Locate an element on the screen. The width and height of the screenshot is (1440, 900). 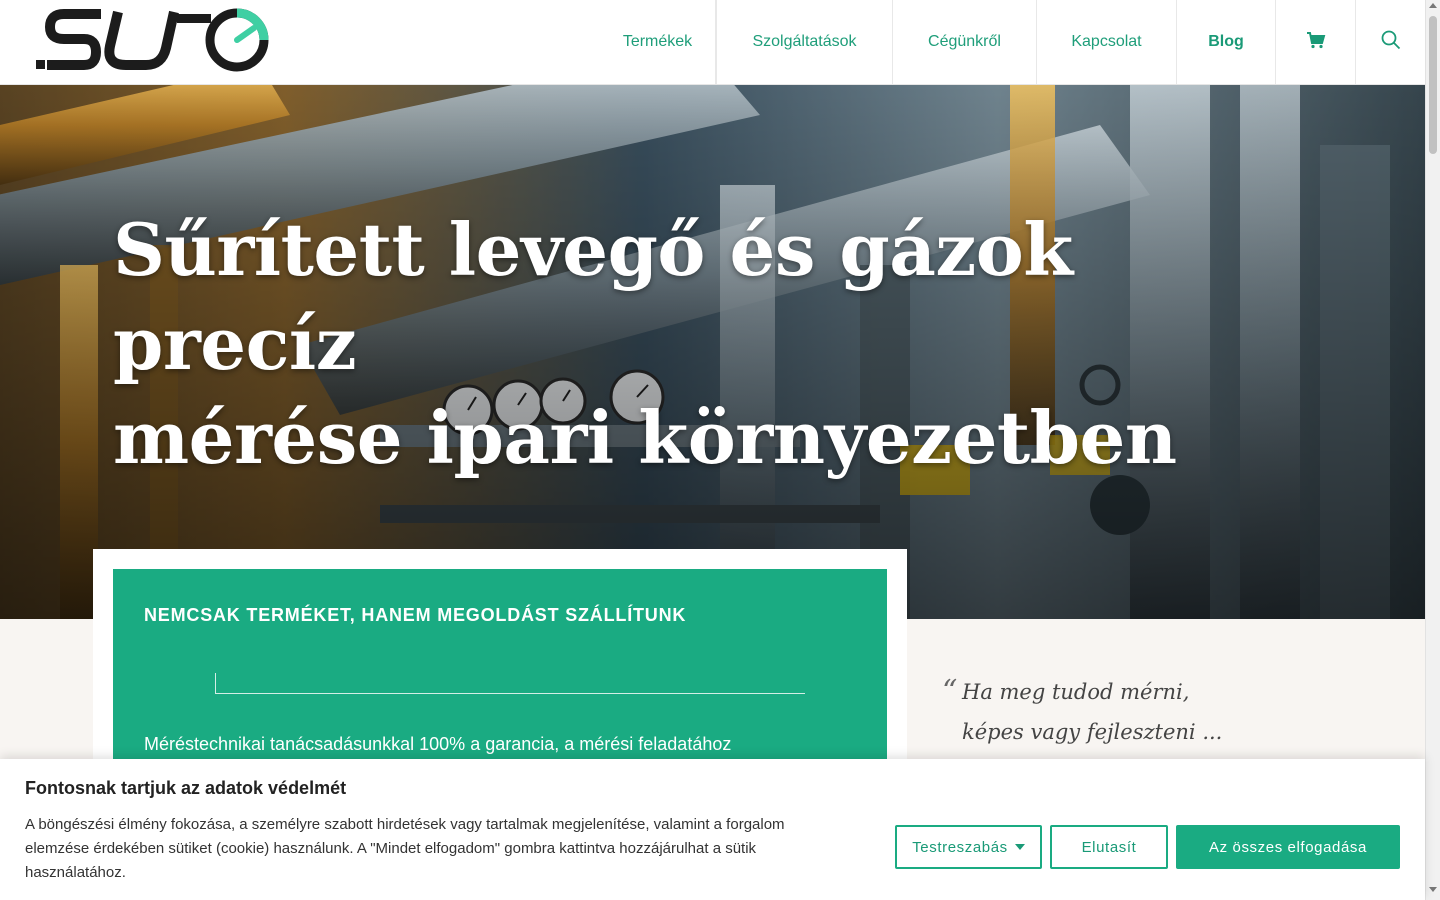
nav-termekek: Termékek is located at coordinates (658, 42).